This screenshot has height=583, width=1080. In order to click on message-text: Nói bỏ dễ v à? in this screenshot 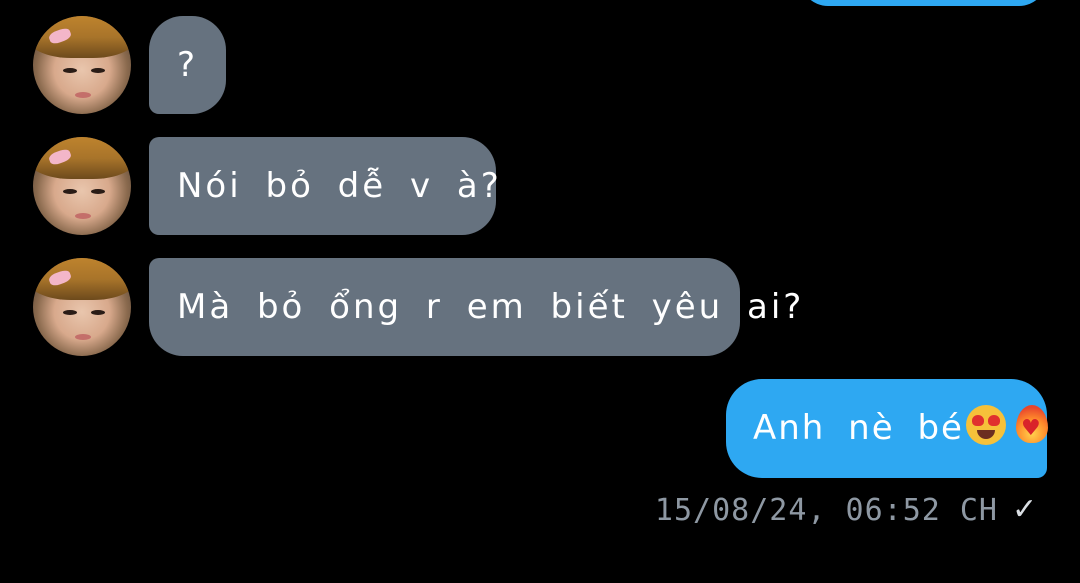, I will do `click(339, 186)`.